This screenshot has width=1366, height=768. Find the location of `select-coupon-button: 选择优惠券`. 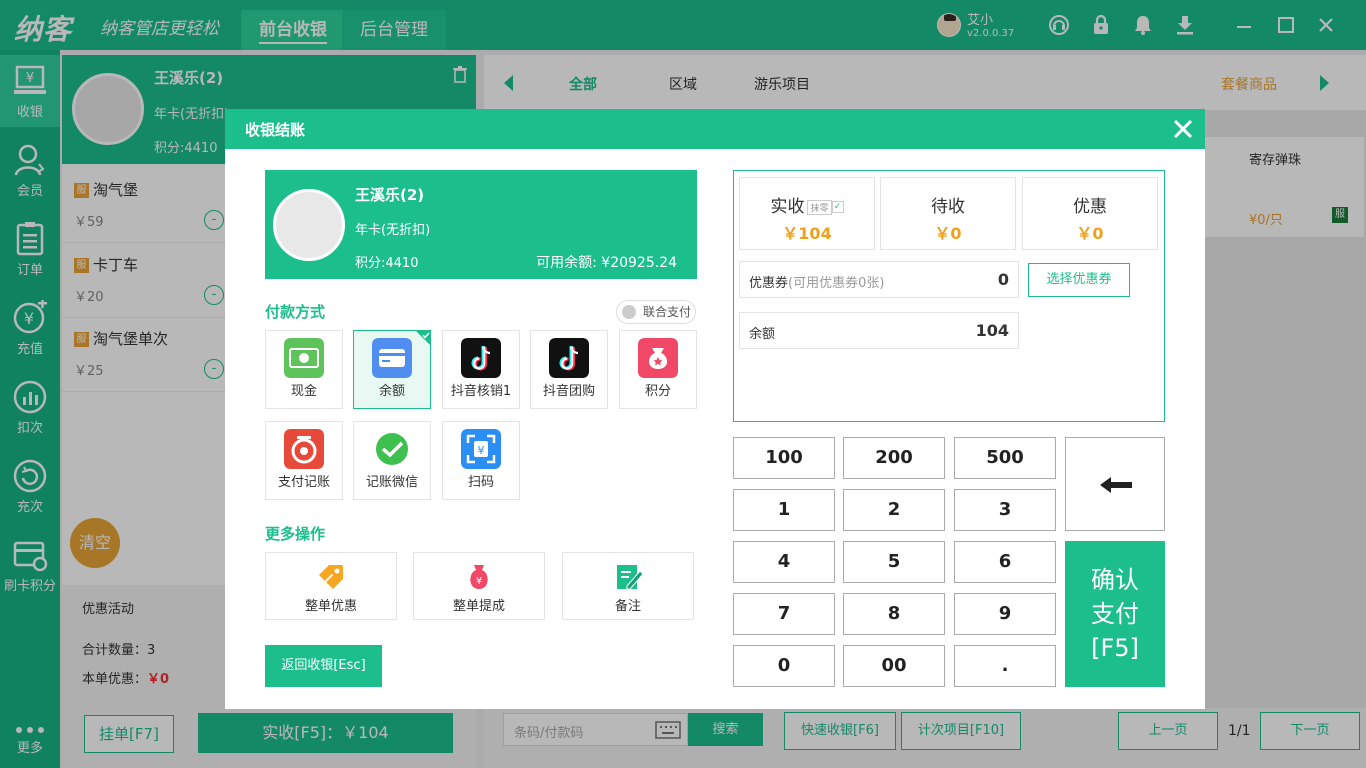

select-coupon-button: 选择优惠券 is located at coordinates (1079, 280).